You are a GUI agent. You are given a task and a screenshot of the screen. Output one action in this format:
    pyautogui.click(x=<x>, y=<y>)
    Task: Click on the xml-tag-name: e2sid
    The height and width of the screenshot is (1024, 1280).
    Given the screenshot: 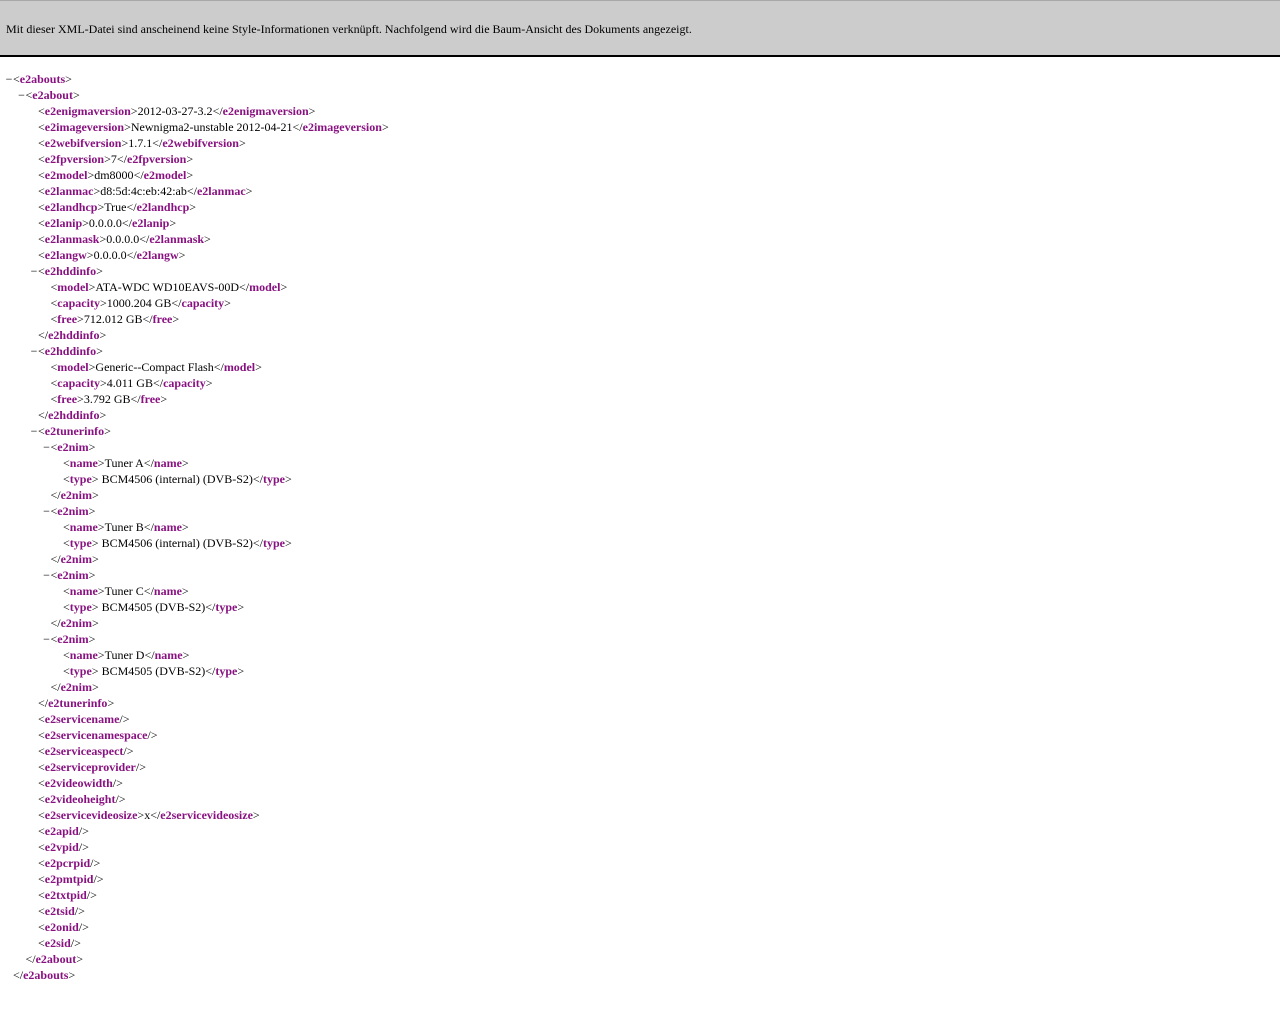 What is the action you would take?
    pyautogui.click(x=57, y=943)
    